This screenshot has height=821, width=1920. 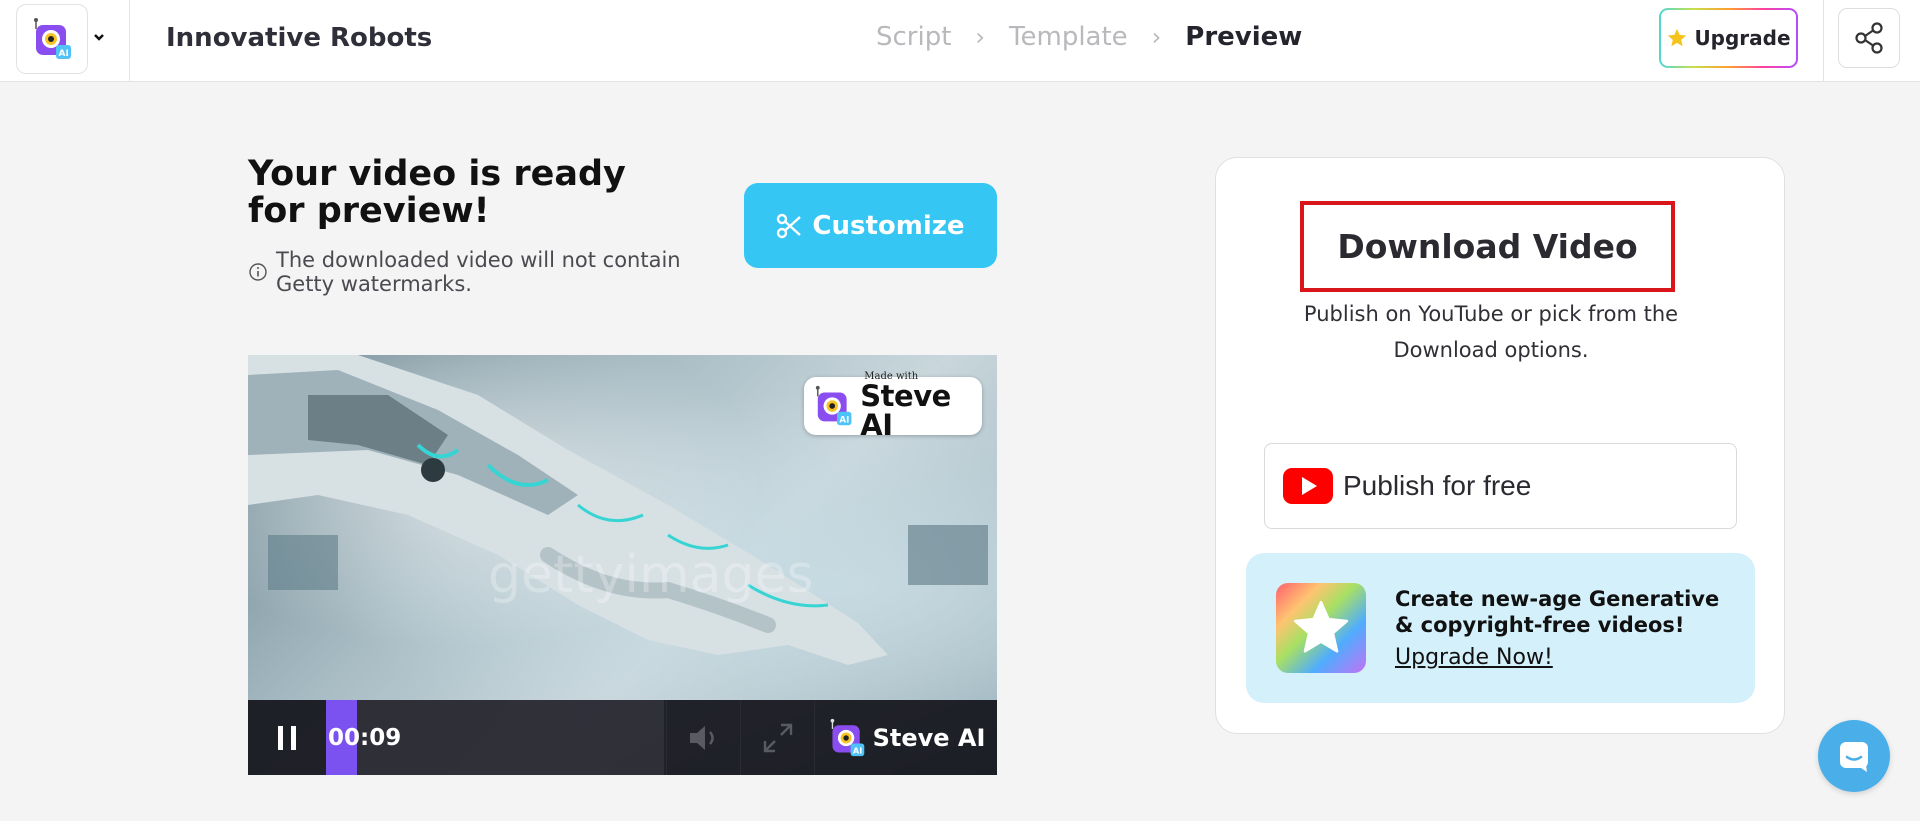 What do you see at coordinates (929, 737) in the screenshot?
I see `player-brand-label: Steve AI` at bounding box center [929, 737].